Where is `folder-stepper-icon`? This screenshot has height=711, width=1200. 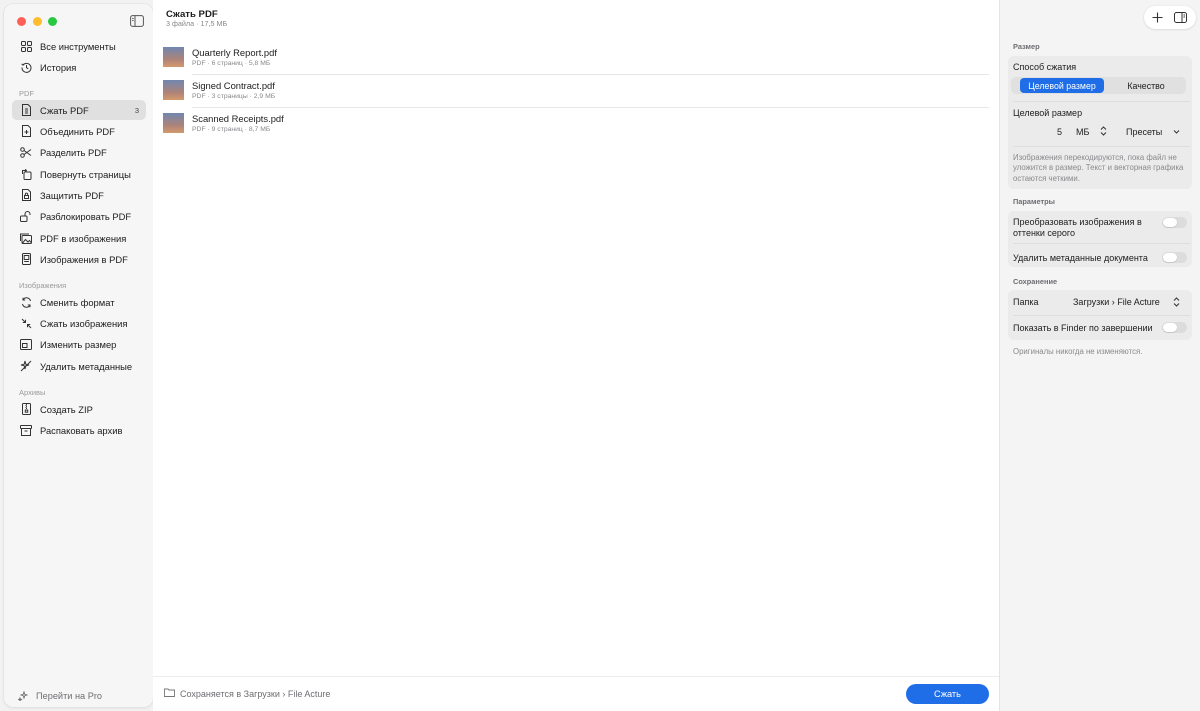 folder-stepper-icon is located at coordinates (1176, 302).